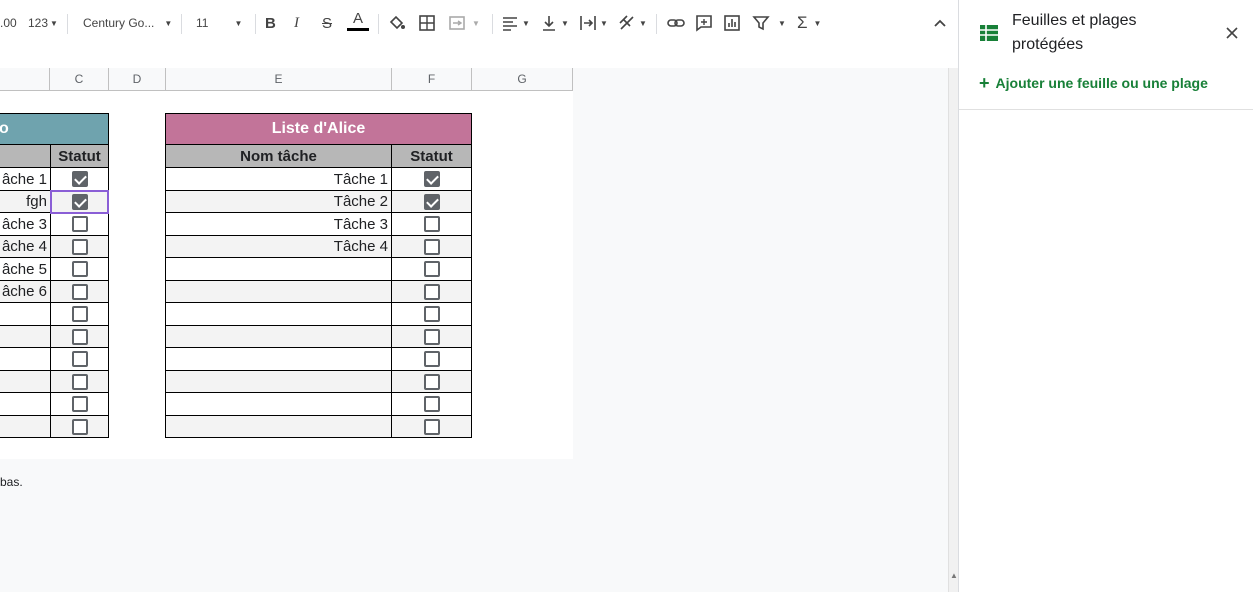 This screenshot has width=1253, height=592. What do you see at coordinates (769, 23) in the screenshot?
I see `filter-button: ▼` at bounding box center [769, 23].